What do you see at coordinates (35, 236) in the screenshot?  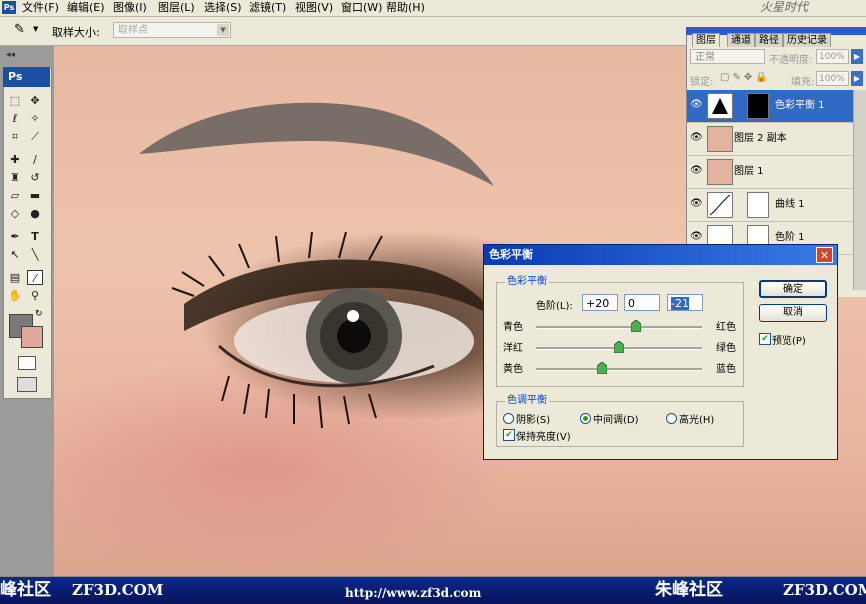 I see `type-icon: T` at bounding box center [35, 236].